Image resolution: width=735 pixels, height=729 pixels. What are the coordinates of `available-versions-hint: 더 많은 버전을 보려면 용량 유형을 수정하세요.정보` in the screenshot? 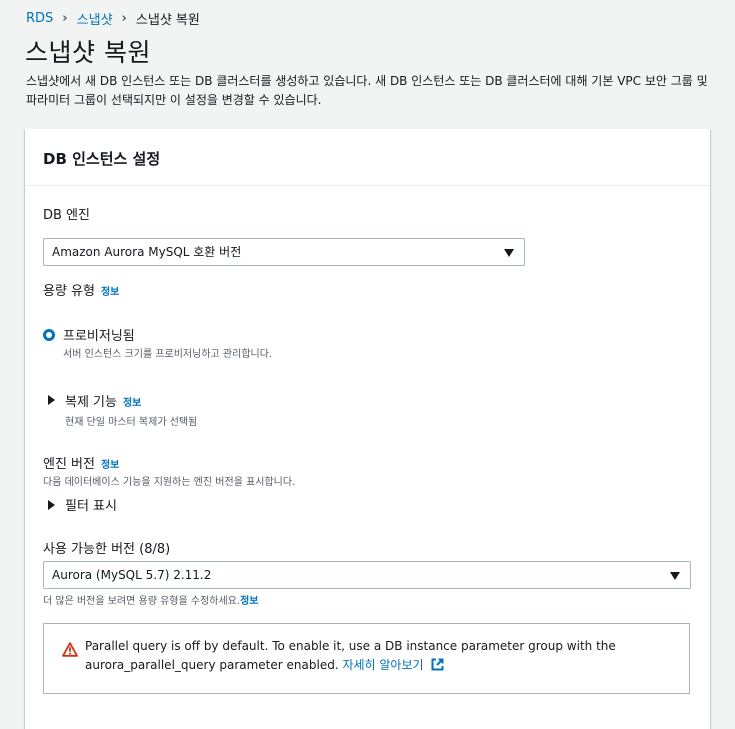 It's located at (150, 599).